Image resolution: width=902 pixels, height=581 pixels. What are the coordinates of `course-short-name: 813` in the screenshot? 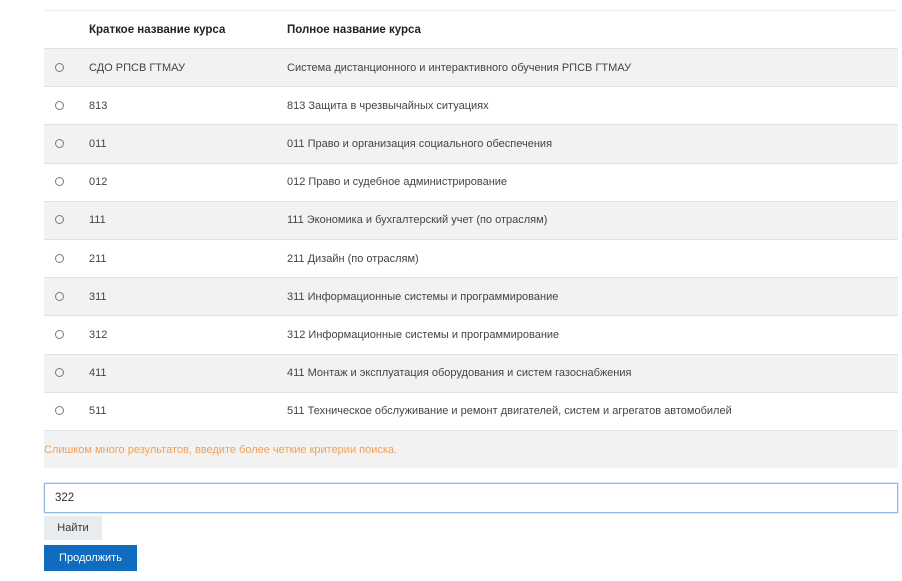 It's located at (98, 105).